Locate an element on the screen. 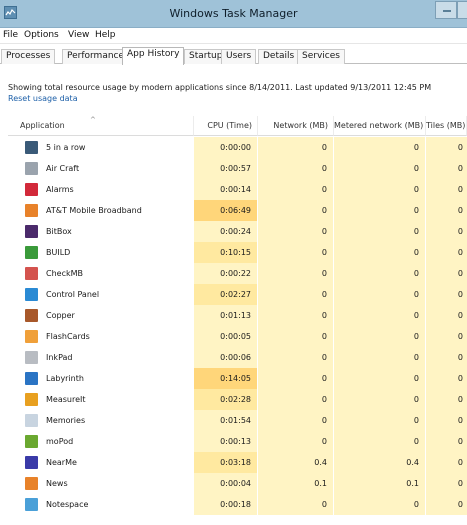  menu-file: File is located at coordinates (10, 35).